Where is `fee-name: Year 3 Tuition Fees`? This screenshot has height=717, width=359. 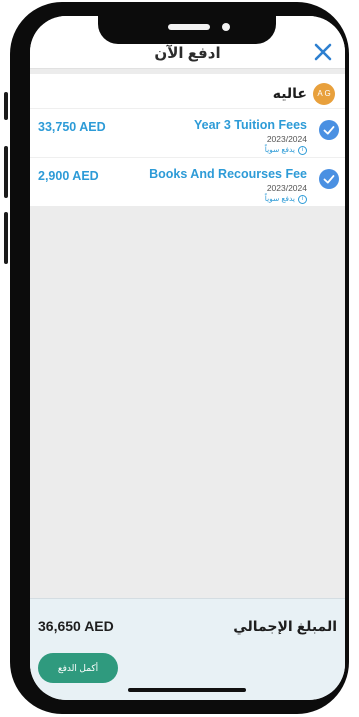 fee-name: Year 3 Tuition Fees is located at coordinates (250, 125).